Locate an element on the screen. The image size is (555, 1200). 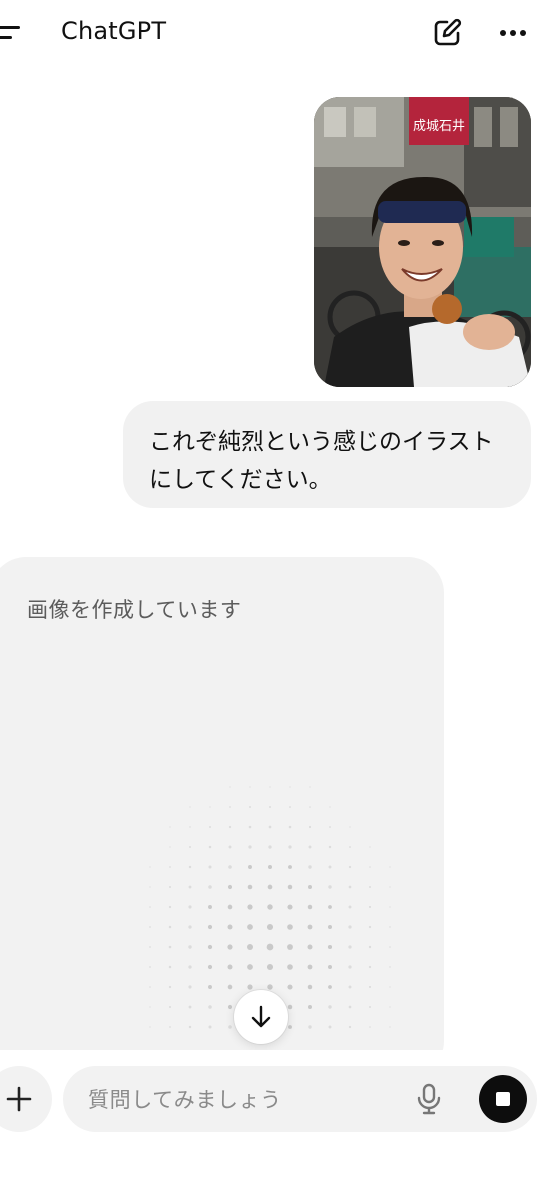
microphone-icon is located at coordinates (429, 1099).